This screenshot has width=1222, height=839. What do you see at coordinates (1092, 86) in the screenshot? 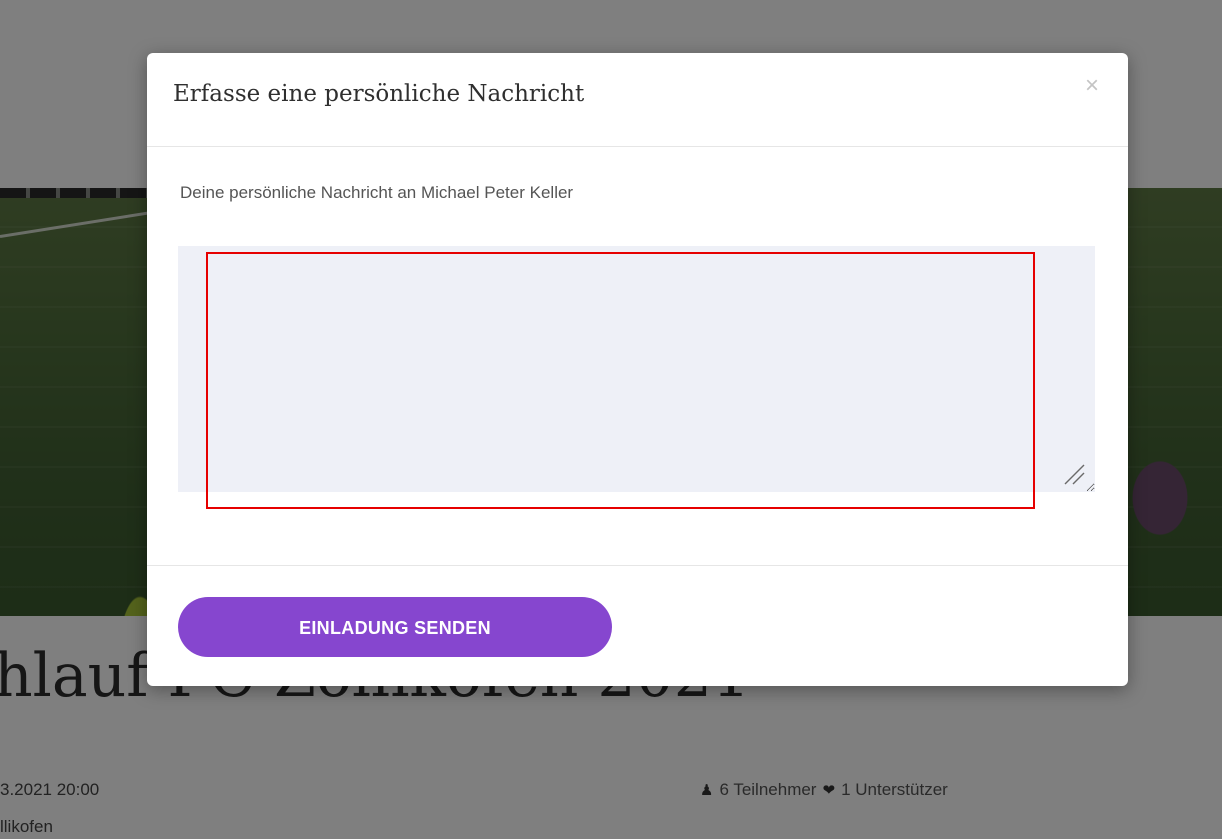
I see `close-icon: ×` at bounding box center [1092, 86].